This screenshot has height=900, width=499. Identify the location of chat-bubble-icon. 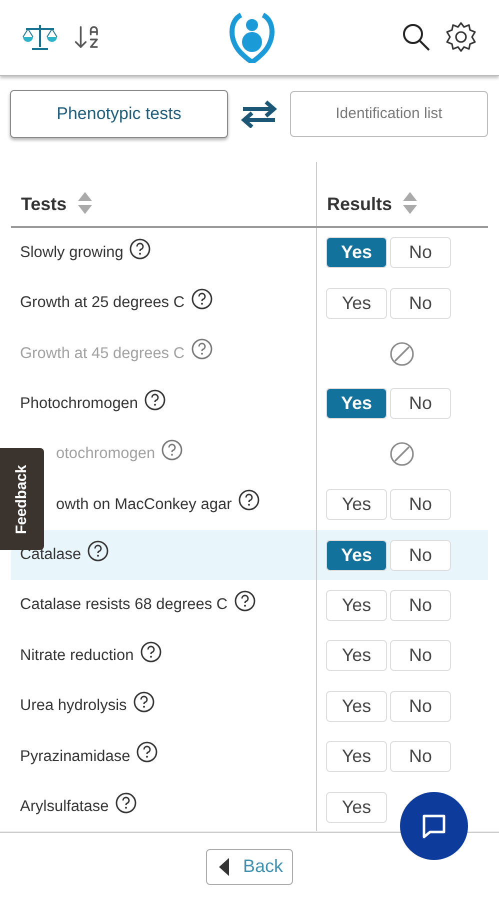
(434, 826).